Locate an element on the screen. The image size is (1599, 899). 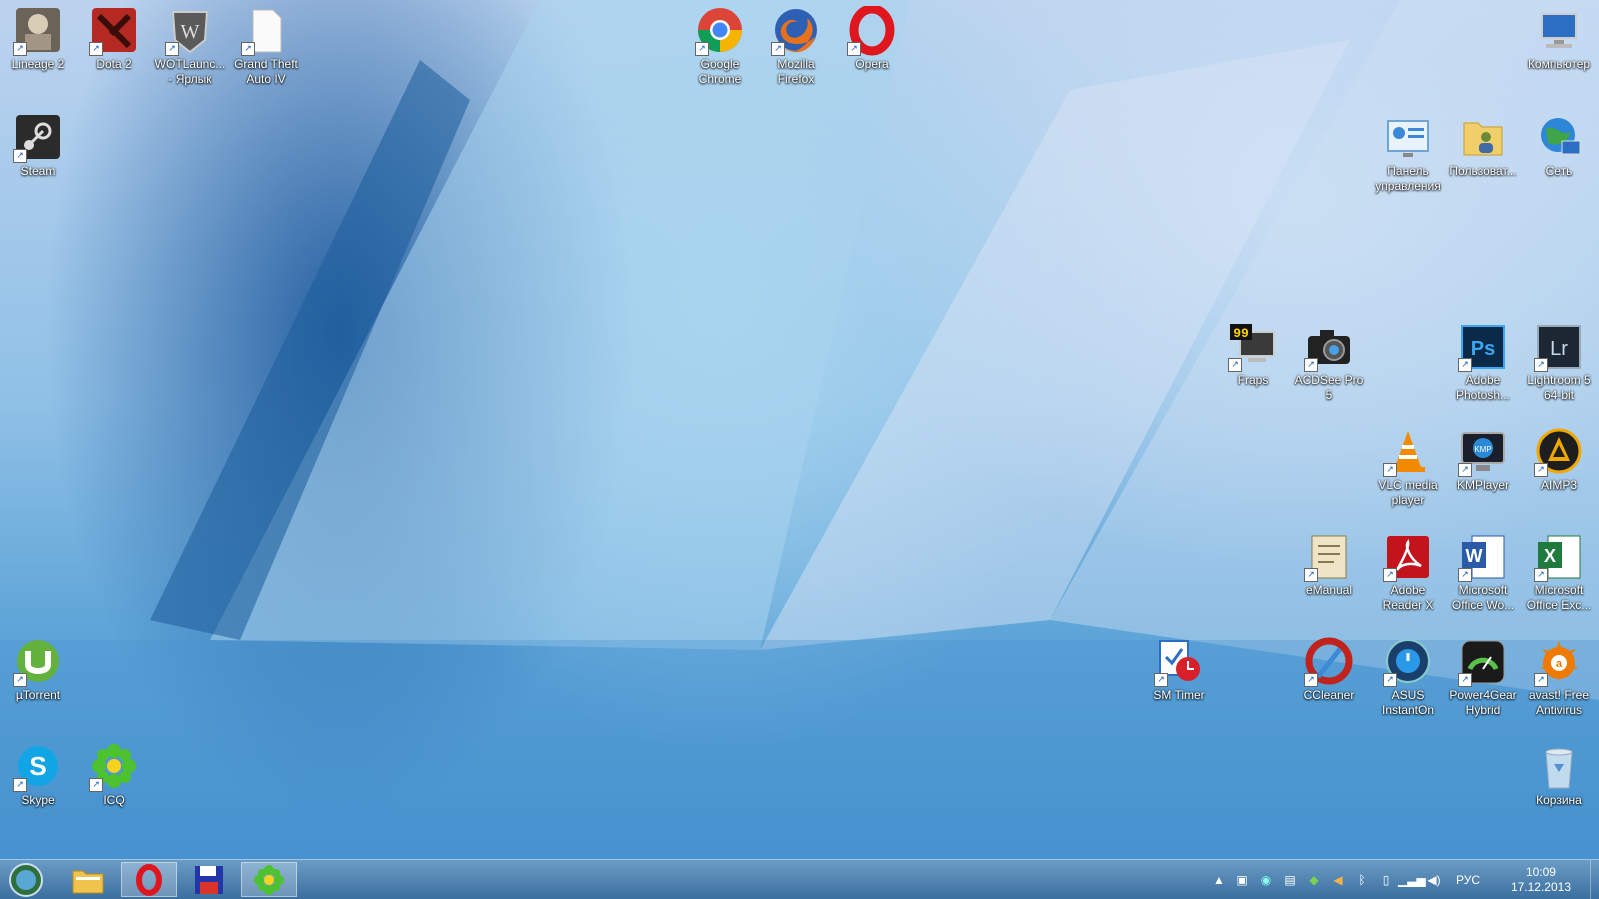
svg-text: 99 is located at coordinates (1241, 333).